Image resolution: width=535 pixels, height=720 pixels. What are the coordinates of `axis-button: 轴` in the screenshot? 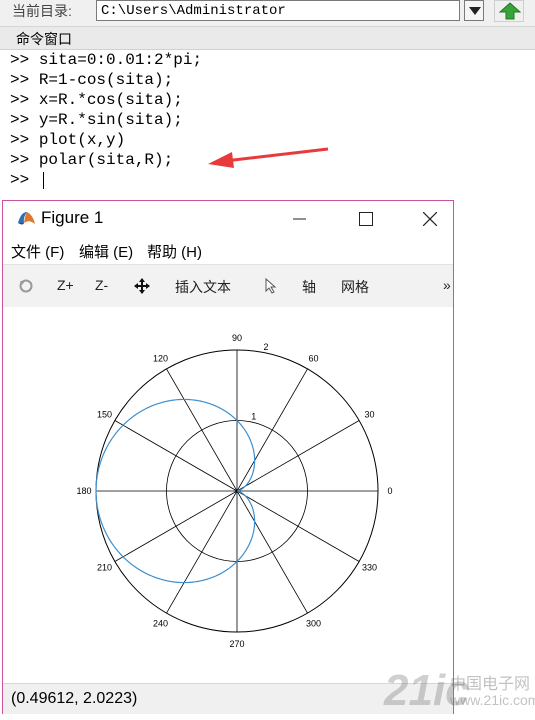 It's located at (309, 287).